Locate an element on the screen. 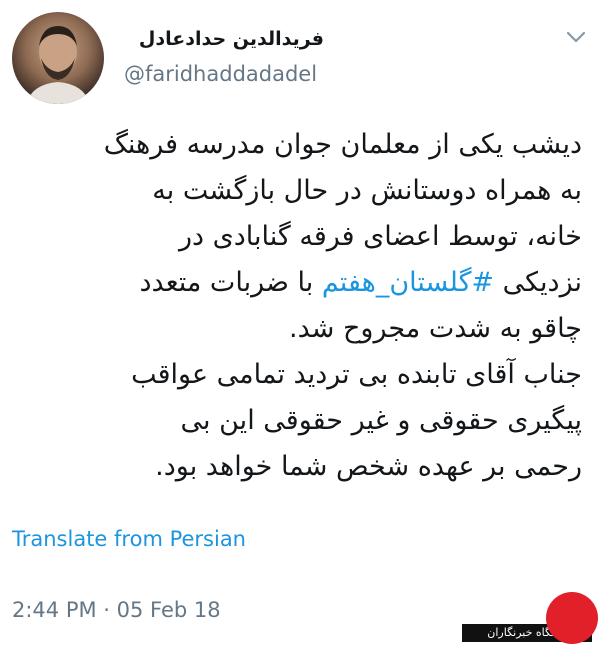  tweet-line: به همراه دوستانش در حال بازگشت به is located at coordinates (367, 190).